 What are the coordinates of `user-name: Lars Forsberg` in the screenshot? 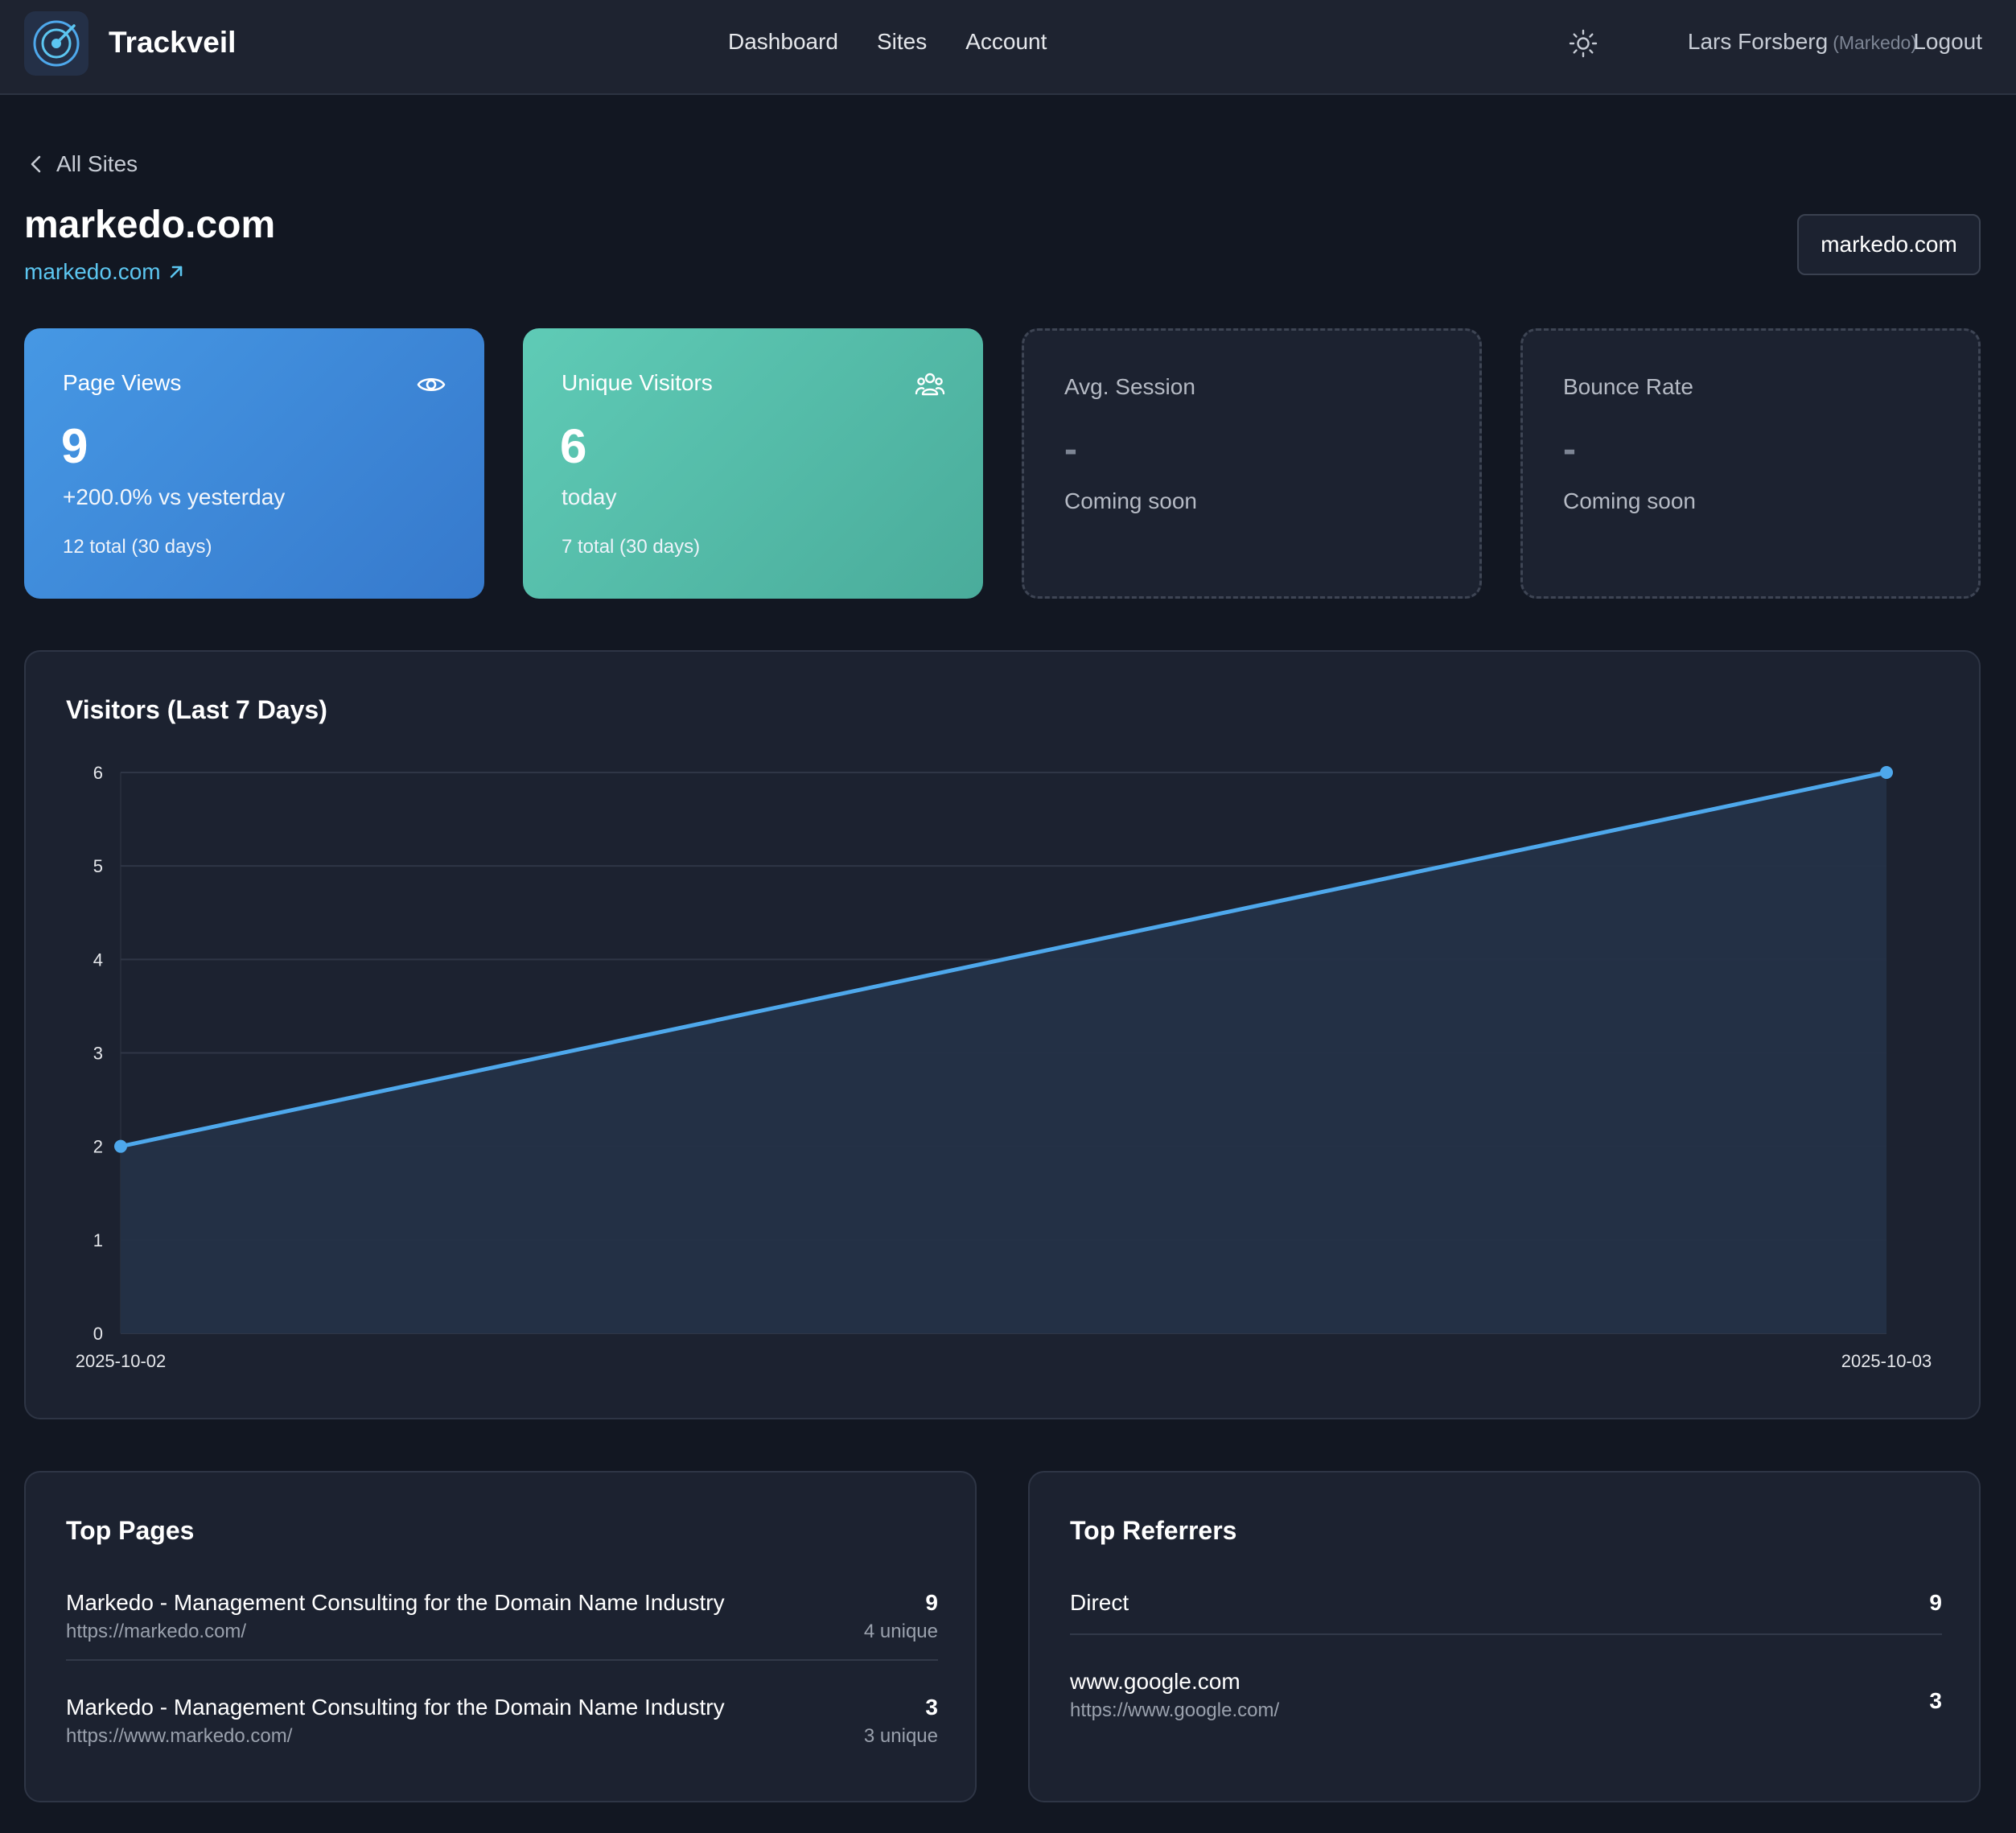 It's located at (1758, 41).